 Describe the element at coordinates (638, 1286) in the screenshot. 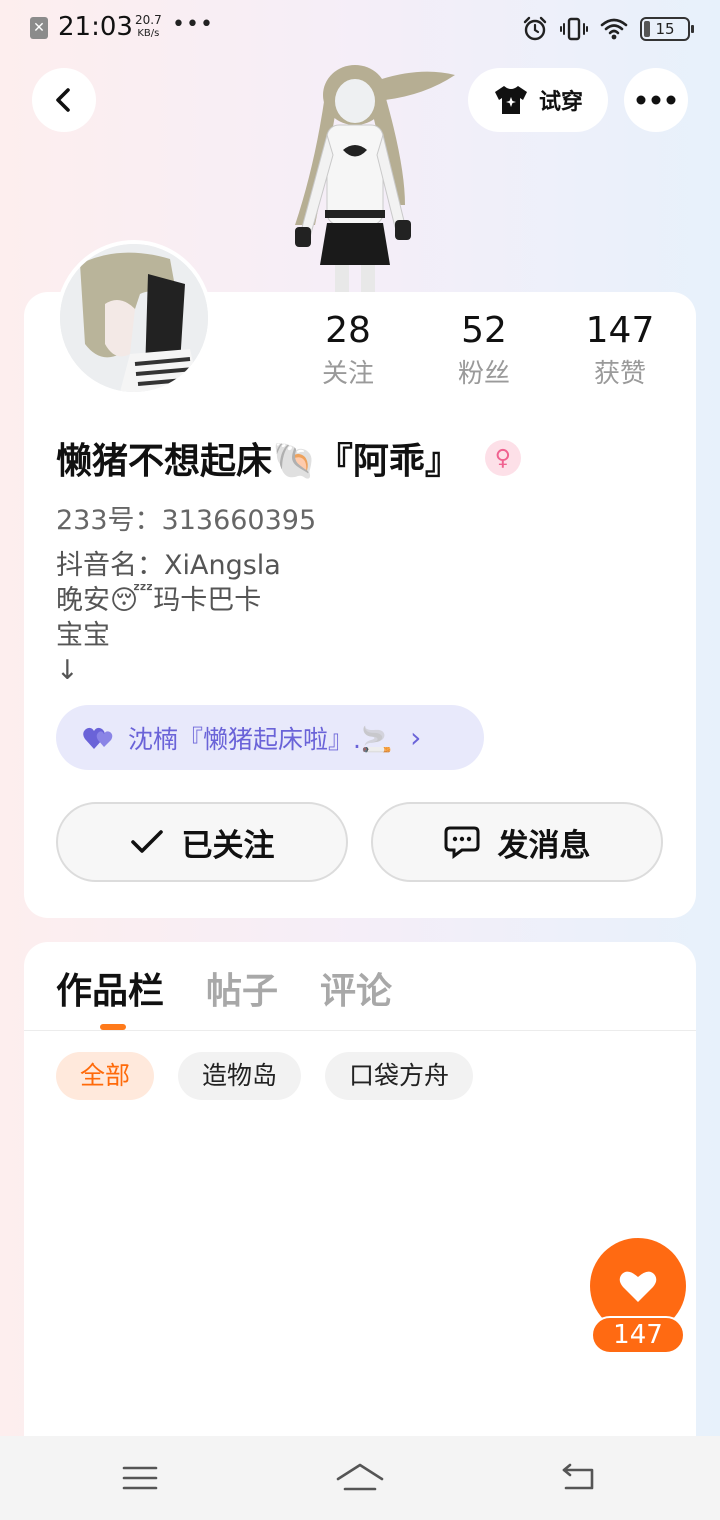

I see `heart-icon` at that location.